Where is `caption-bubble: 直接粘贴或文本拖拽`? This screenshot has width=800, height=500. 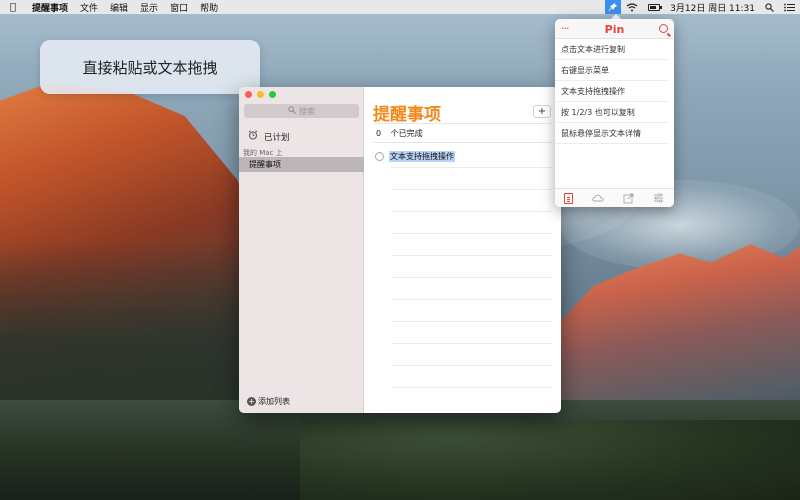
caption-bubble: 直接粘贴或文本拖拽 is located at coordinates (150, 67).